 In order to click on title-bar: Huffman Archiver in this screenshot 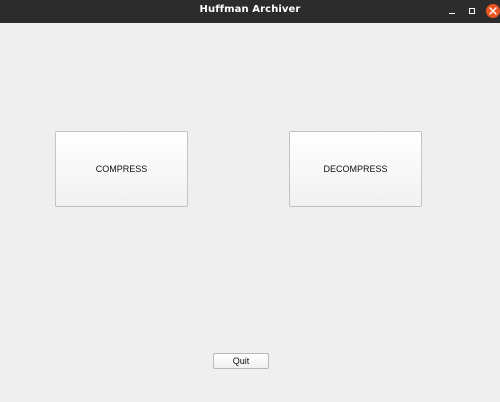, I will do `click(250, 11)`.